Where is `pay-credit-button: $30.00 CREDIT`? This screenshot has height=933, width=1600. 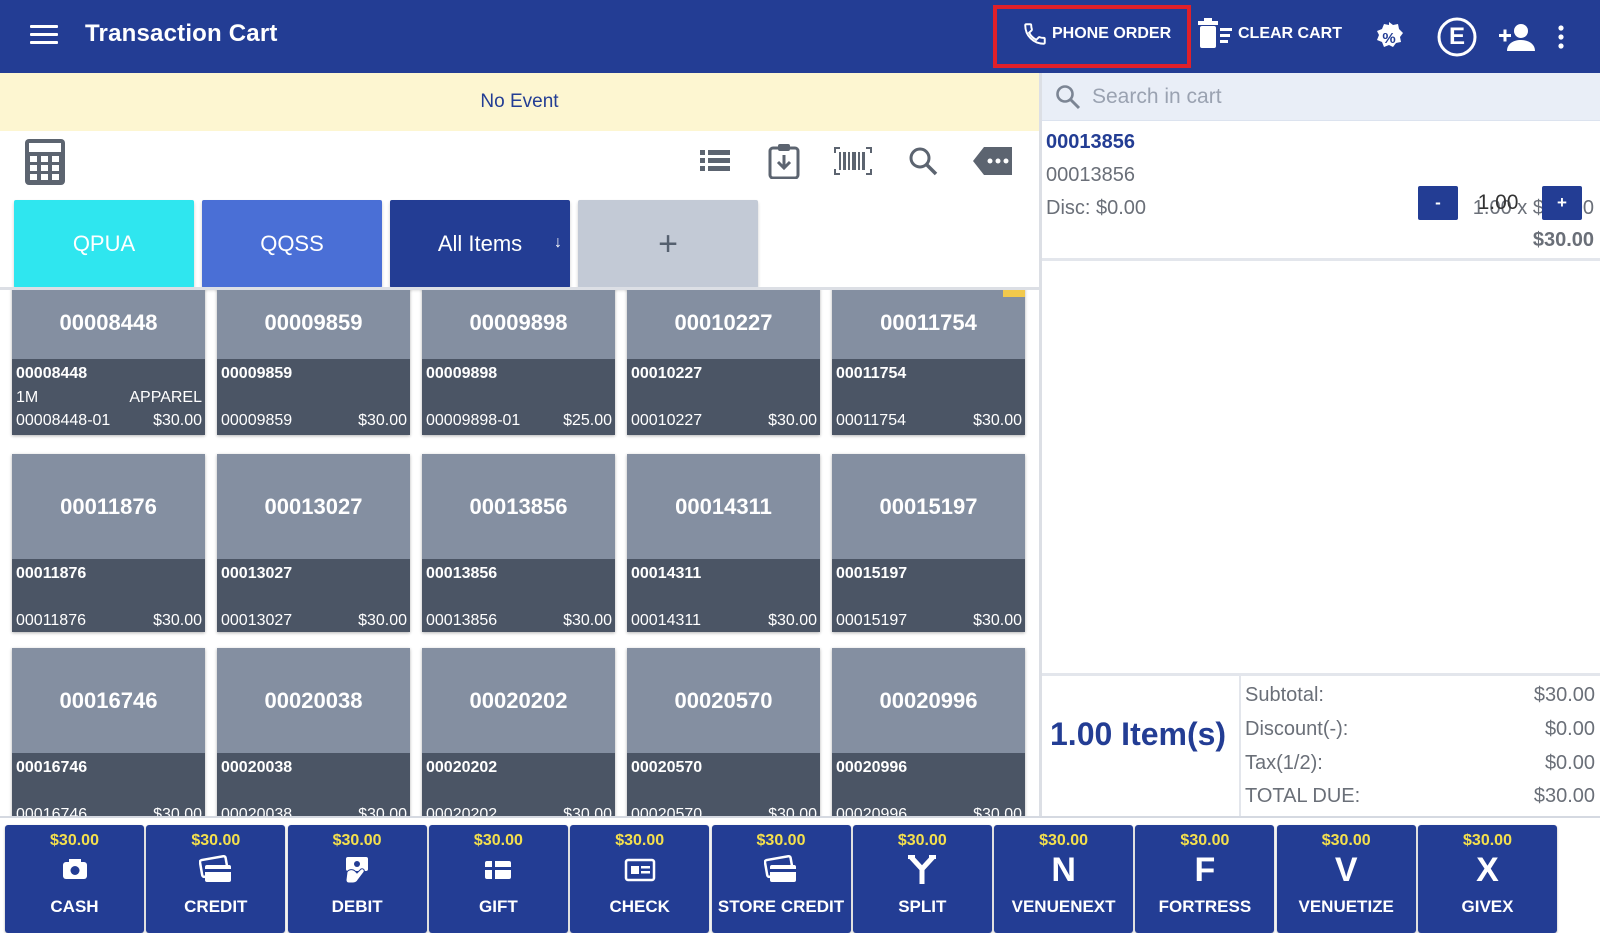
pay-credit-button: $30.00 CREDIT is located at coordinates (216, 879).